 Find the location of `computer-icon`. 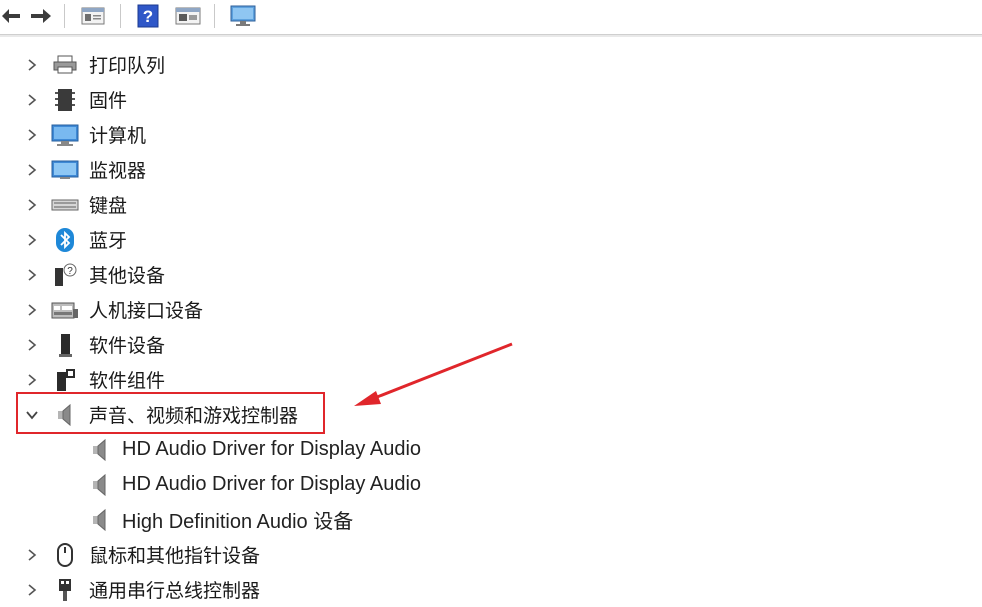

computer-icon is located at coordinates (65, 134).